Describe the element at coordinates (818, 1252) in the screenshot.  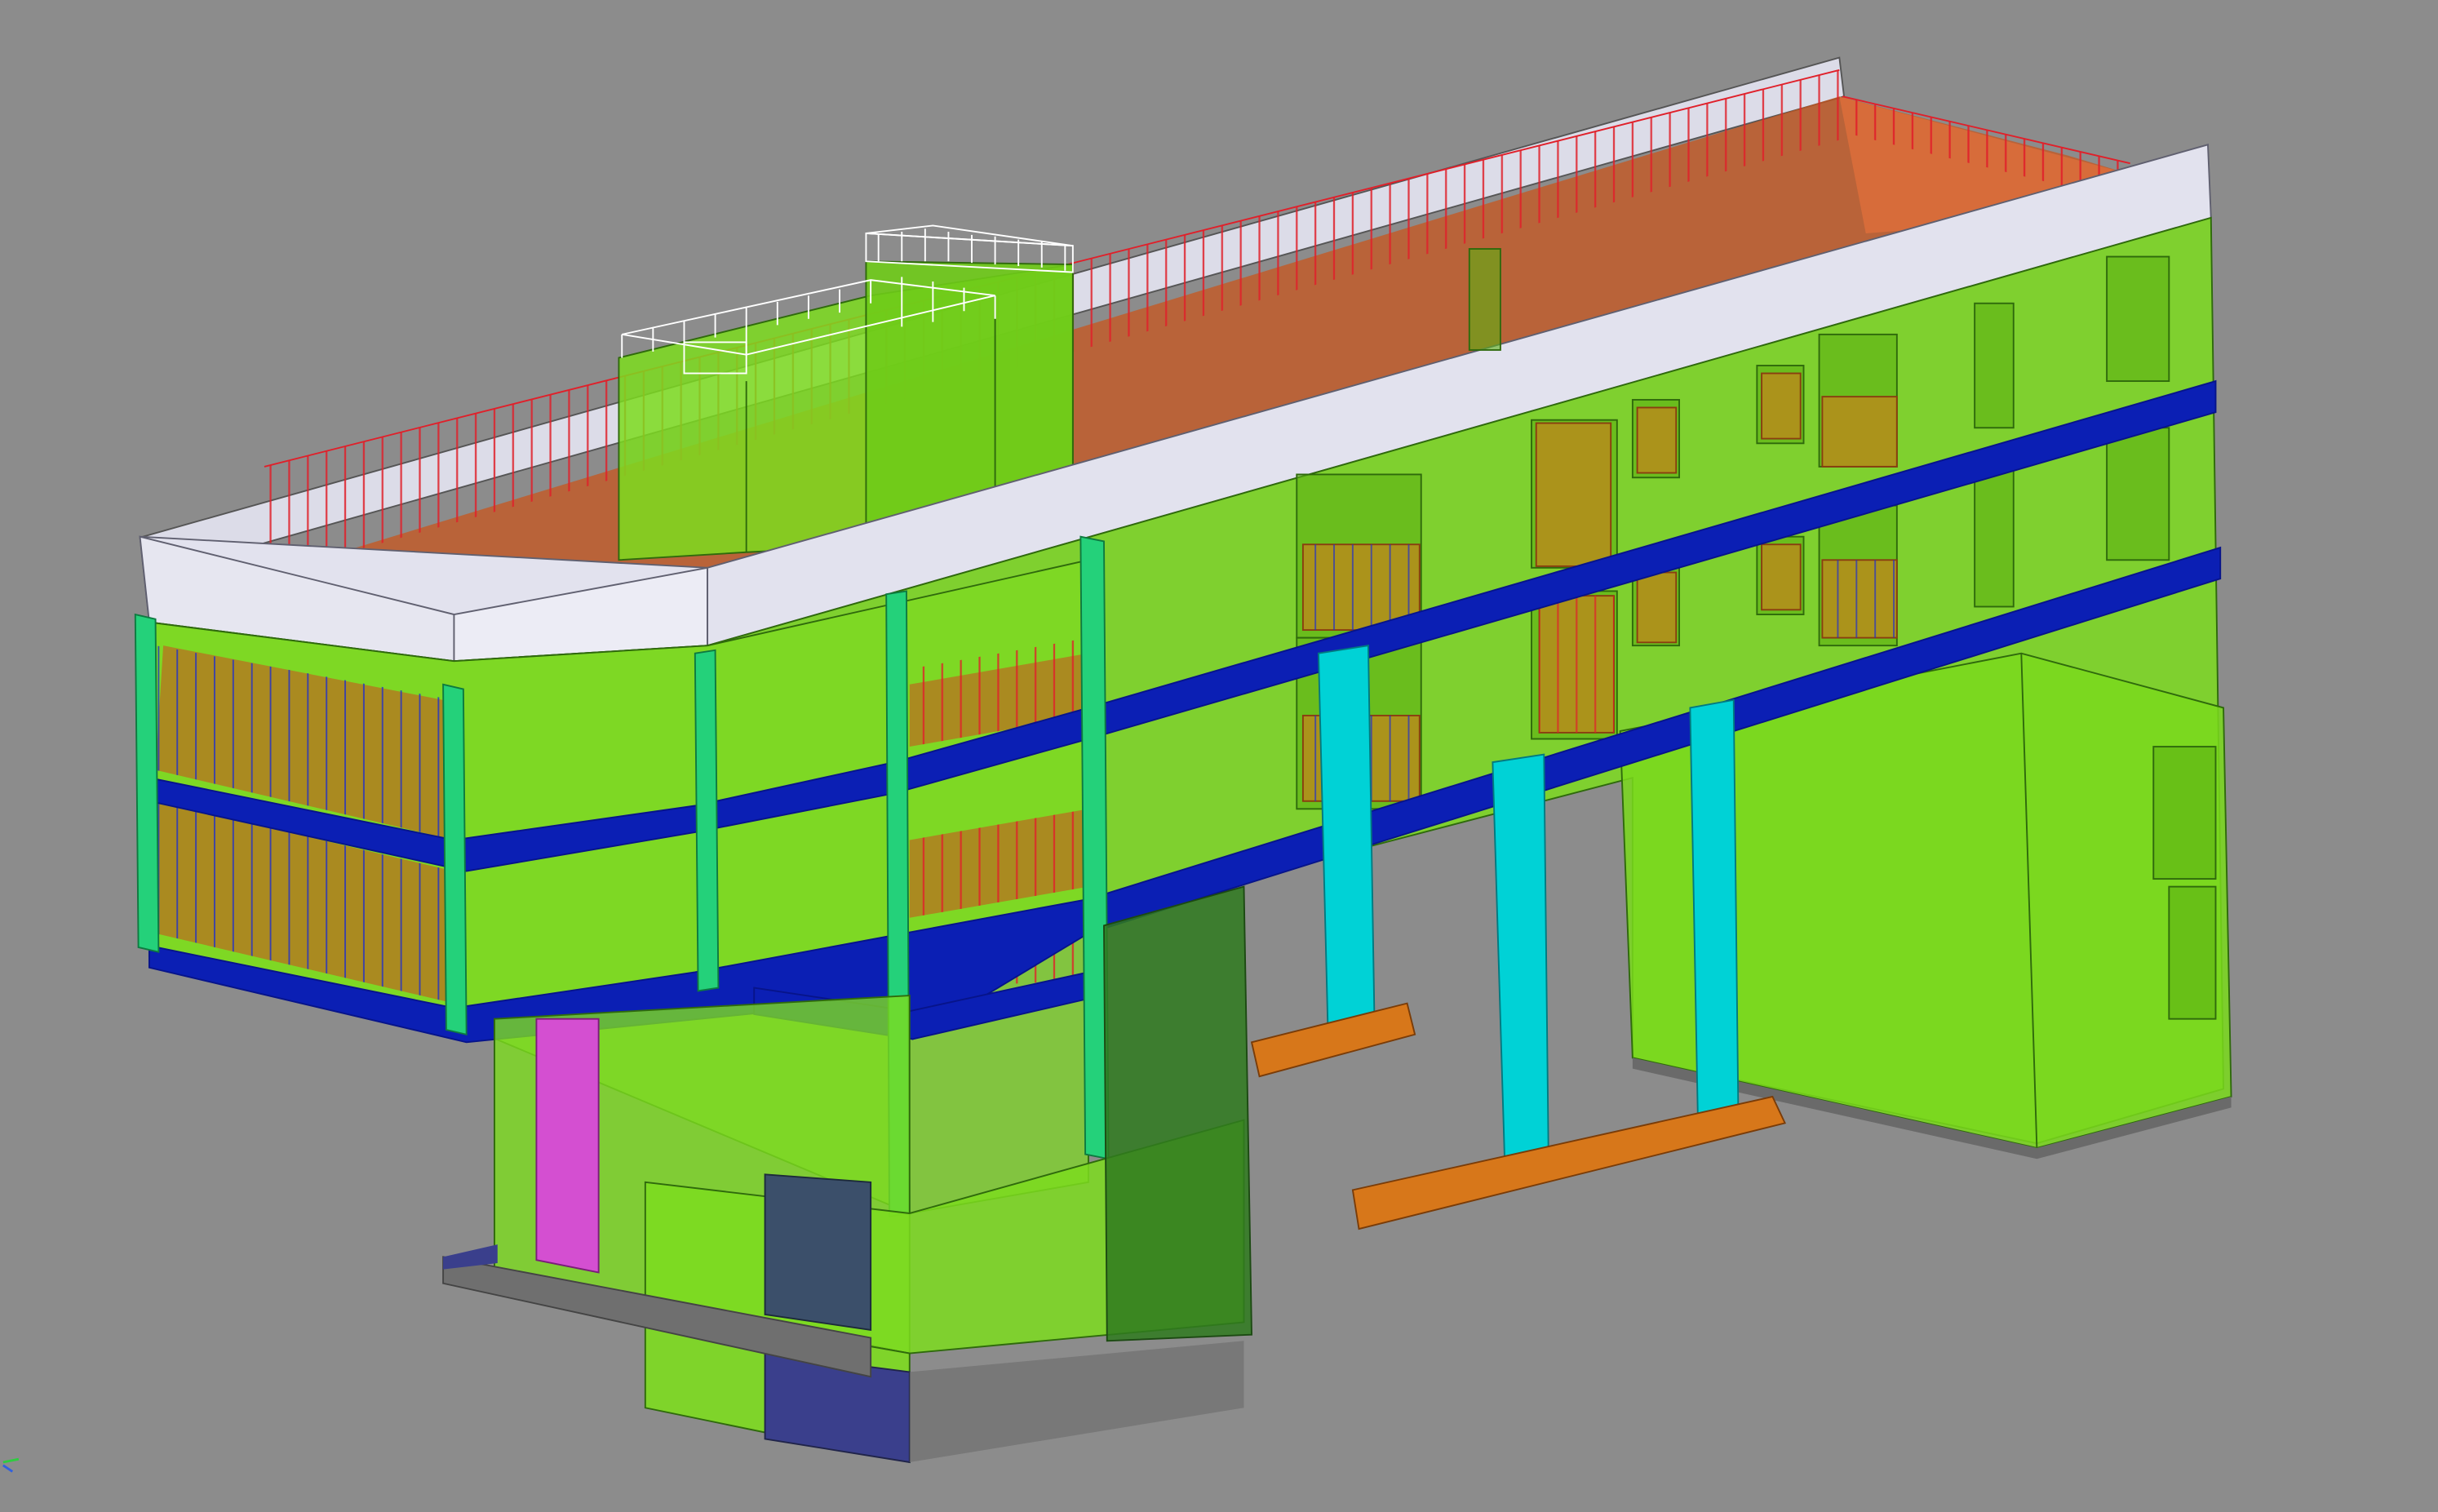
I see `stair-shaft` at that location.